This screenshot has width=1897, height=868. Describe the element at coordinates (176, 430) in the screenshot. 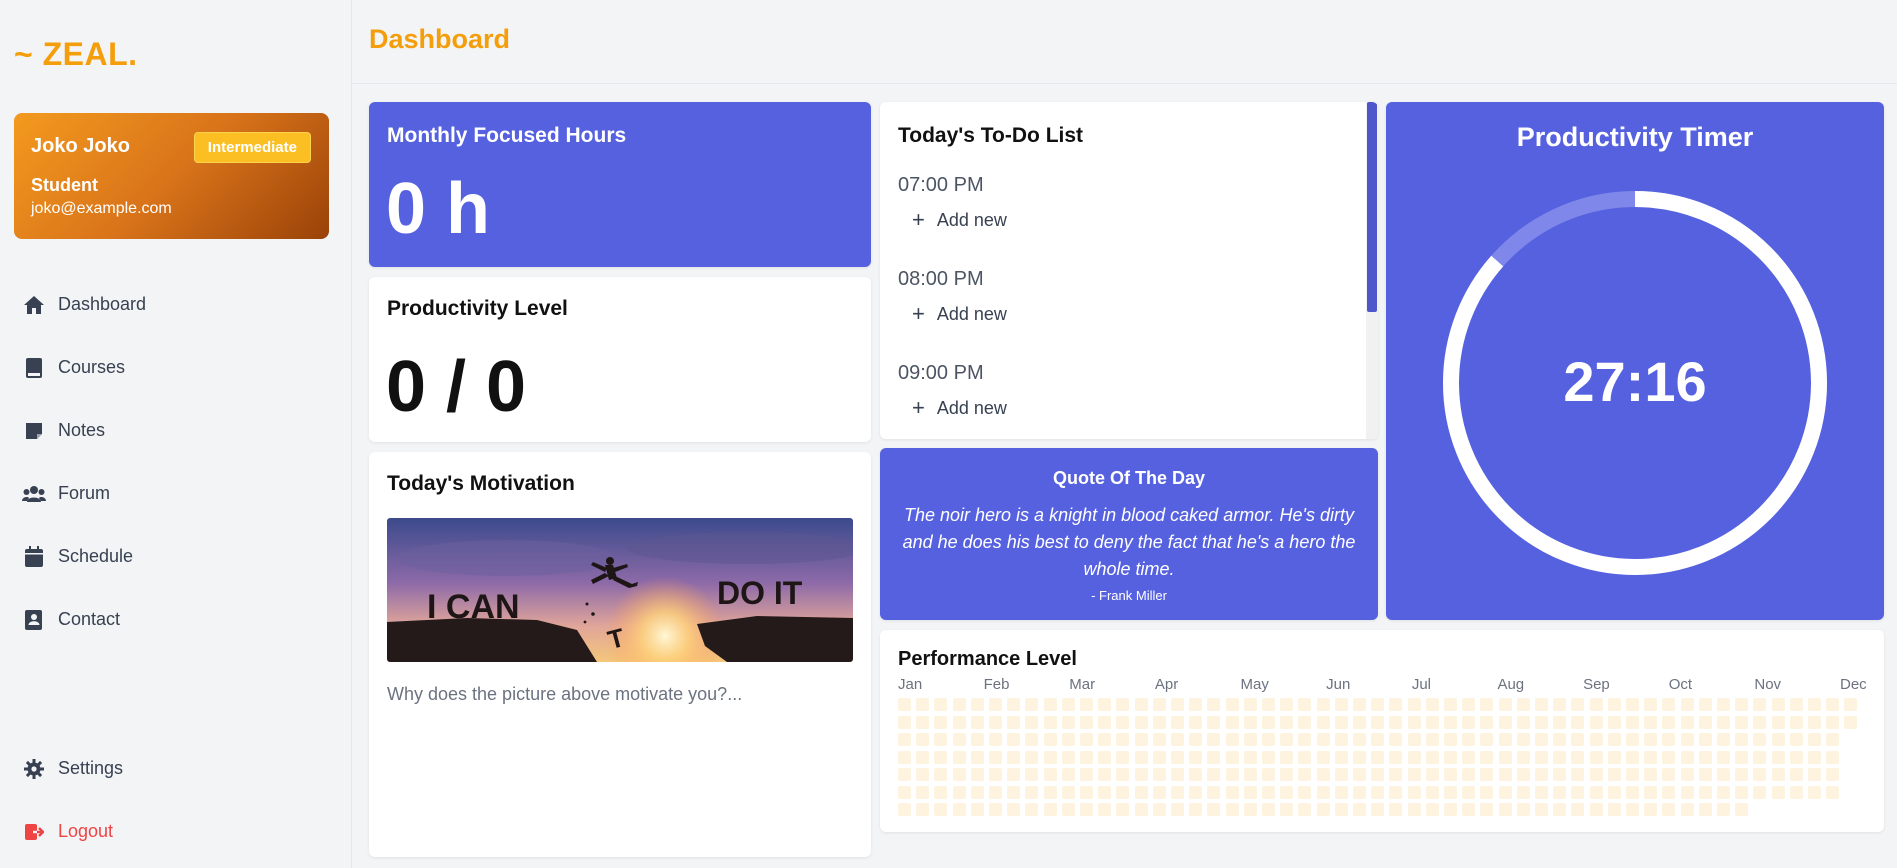

I see `sidebar-item-notes: Notes` at that location.